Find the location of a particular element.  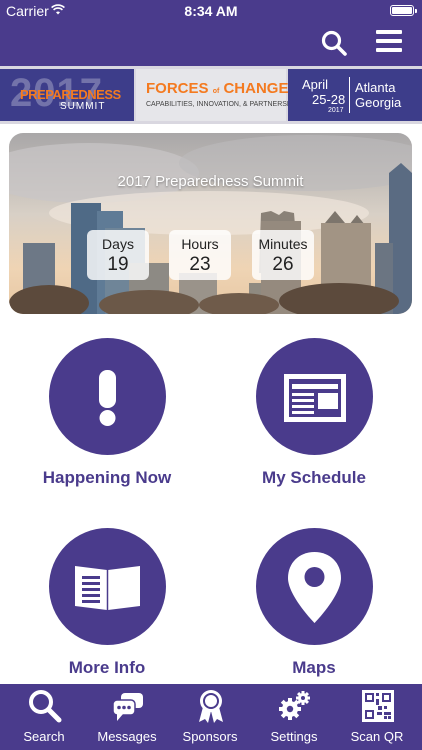

open-book-icon is located at coordinates (107, 588).